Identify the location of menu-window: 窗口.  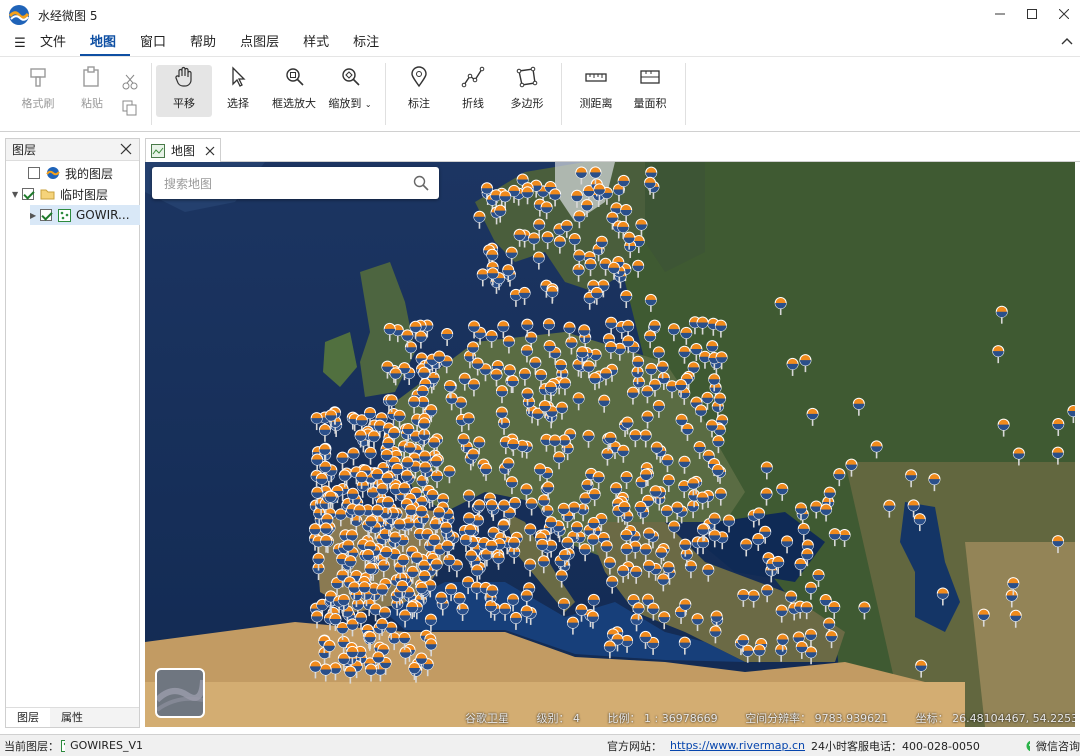
(155, 43).